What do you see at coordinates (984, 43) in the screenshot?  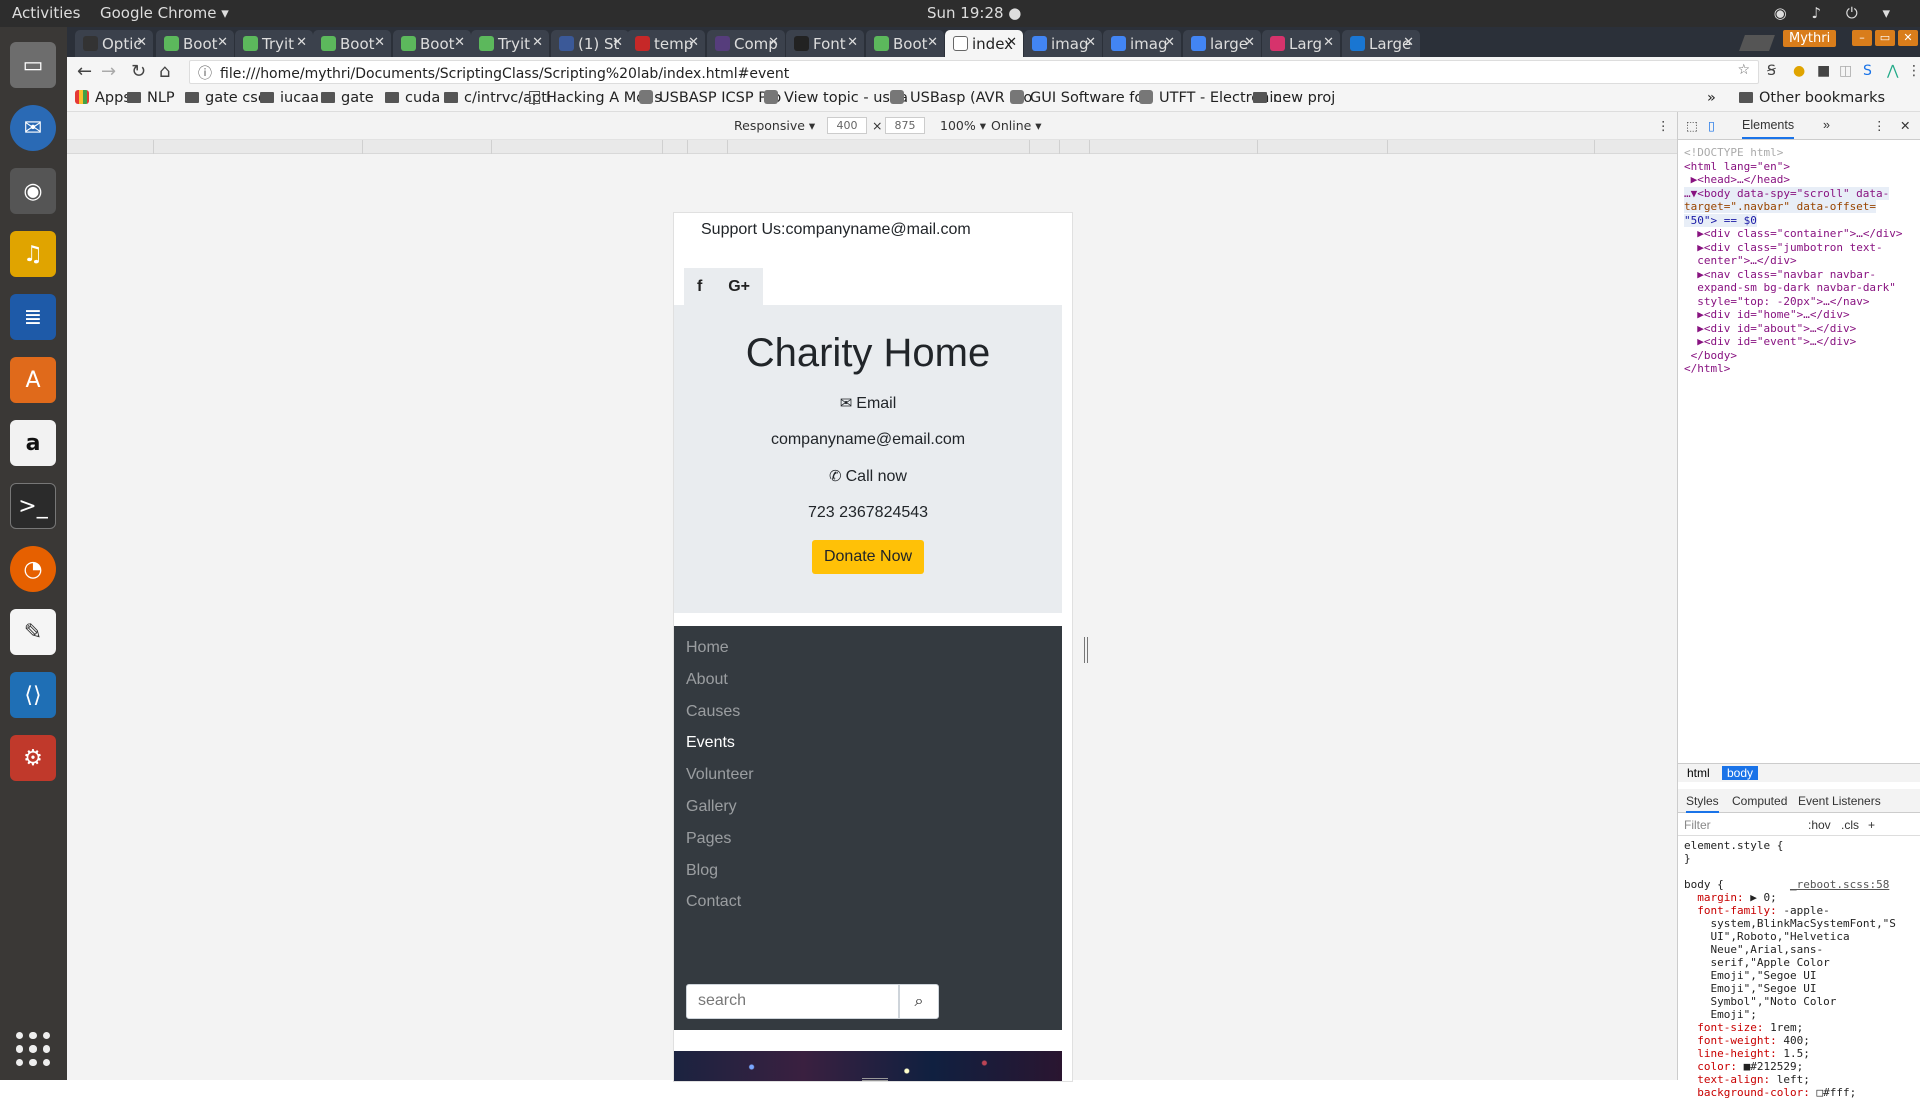 I see `tab-11: index ✕` at bounding box center [984, 43].